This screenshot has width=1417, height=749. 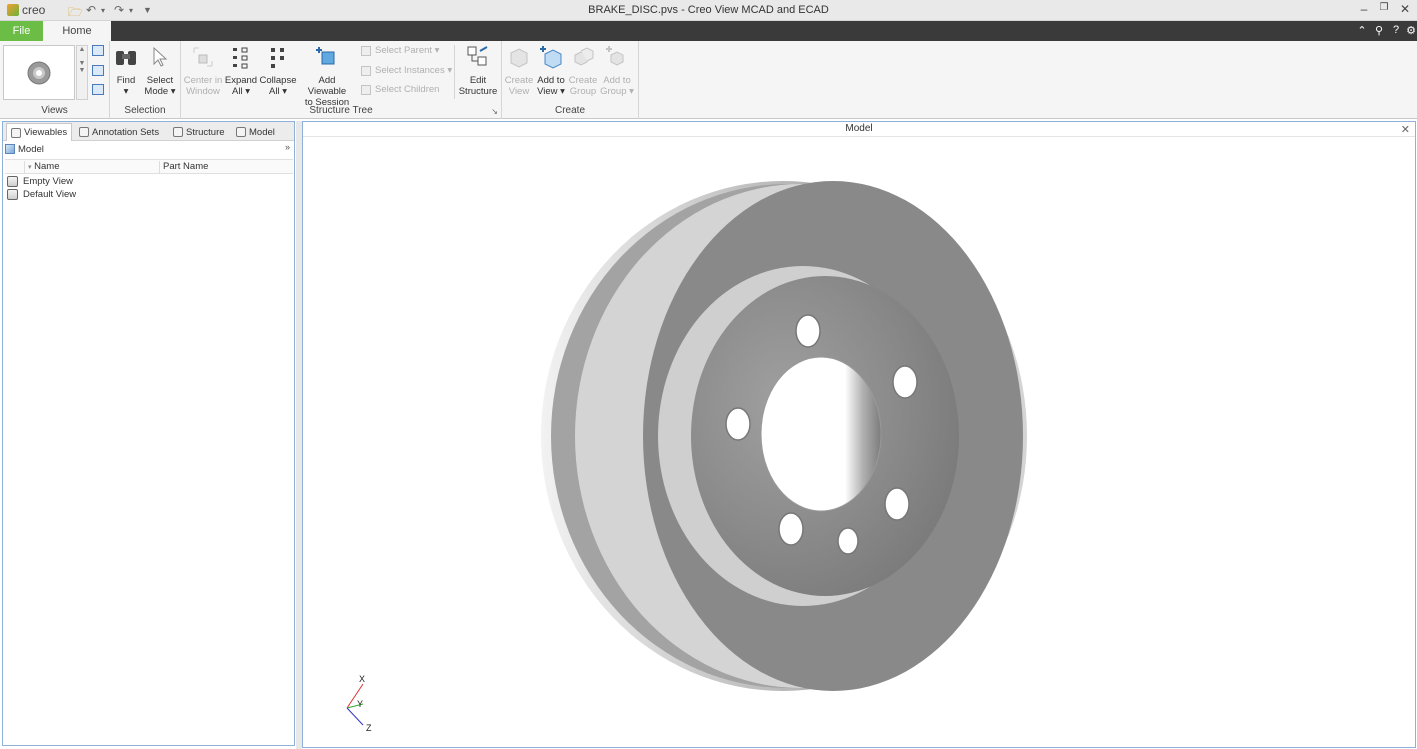 I want to click on center-label-2: Window, so click(x=203, y=91).